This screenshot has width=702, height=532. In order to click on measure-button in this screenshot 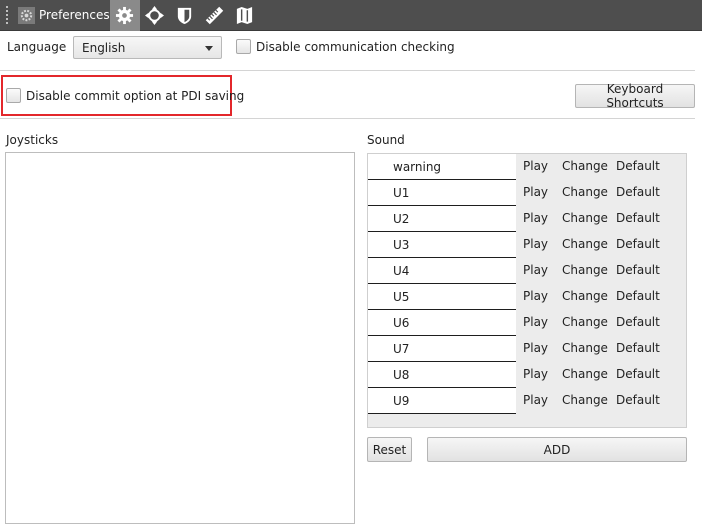, I will do `click(215, 15)`.